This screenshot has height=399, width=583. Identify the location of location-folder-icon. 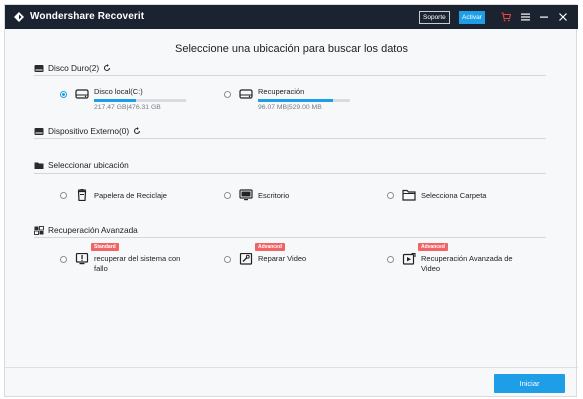
(39, 165).